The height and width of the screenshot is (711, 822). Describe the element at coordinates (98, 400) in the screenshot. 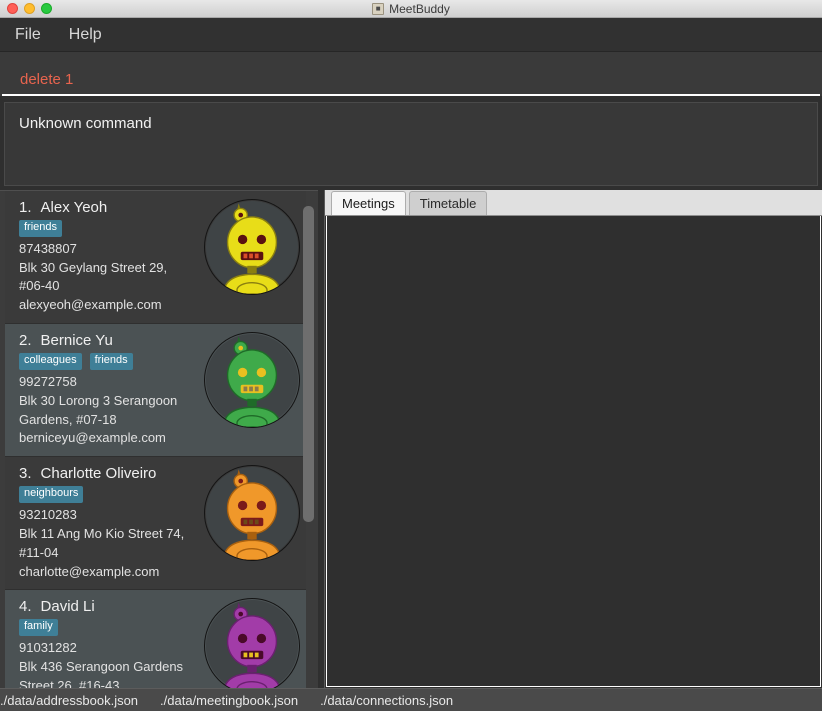

I see `person-address-line-1: Blk 30 Lorong 3 Serangoon` at that location.